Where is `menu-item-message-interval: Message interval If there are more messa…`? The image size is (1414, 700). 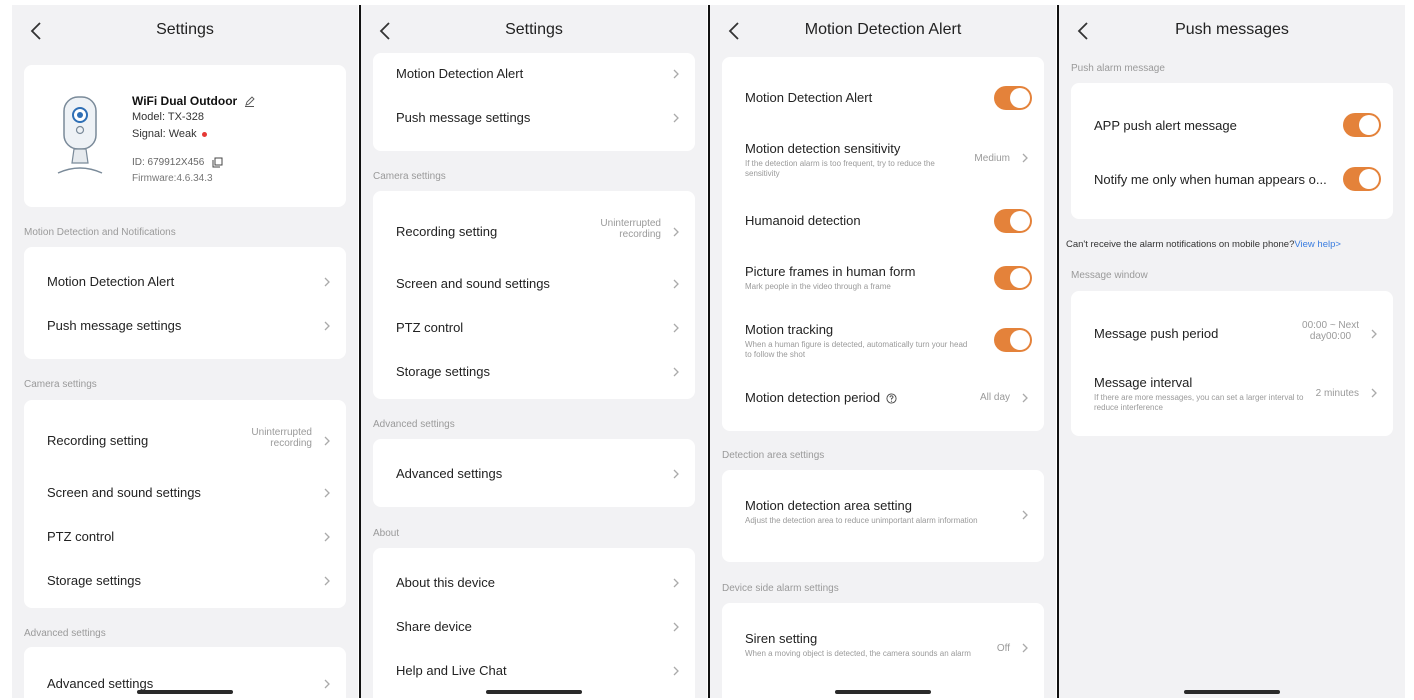 menu-item-message-interval: Message interval If there are more messa… is located at coordinates (1232, 395).